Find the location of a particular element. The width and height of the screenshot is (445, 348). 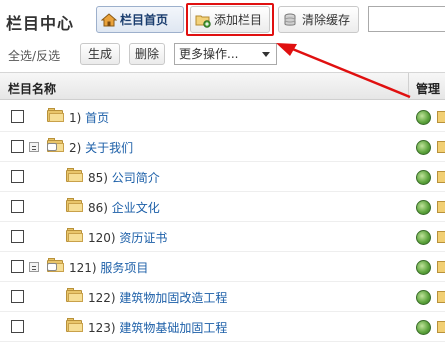

row-name-link: 建筑物加固改造工程 is located at coordinates (173, 298).